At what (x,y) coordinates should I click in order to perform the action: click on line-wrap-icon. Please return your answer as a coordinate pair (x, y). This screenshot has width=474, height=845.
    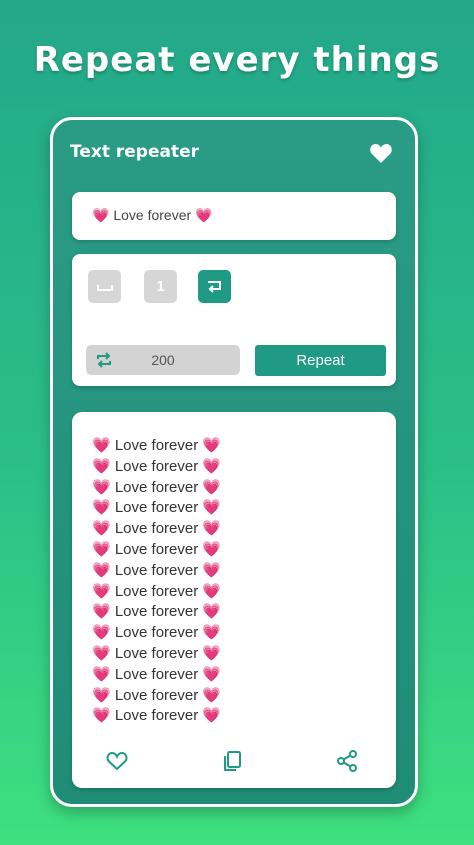
    Looking at the image, I should click on (214, 286).